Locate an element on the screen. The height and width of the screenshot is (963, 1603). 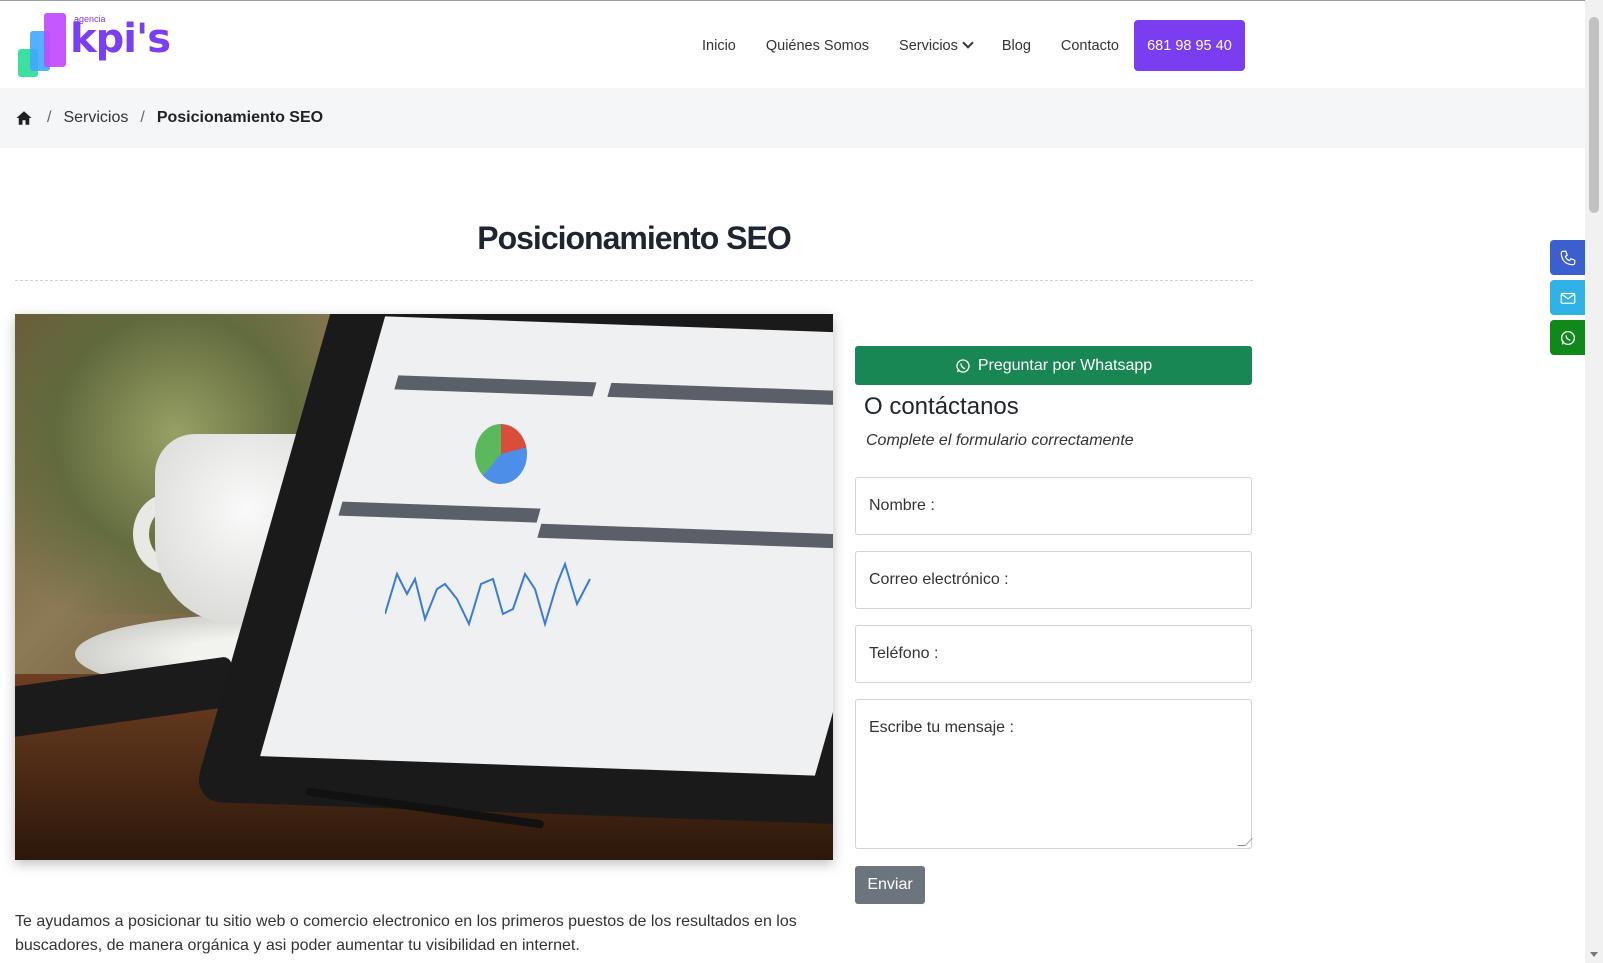
scrollbar-thumb is located at coordinates (1594, 115).